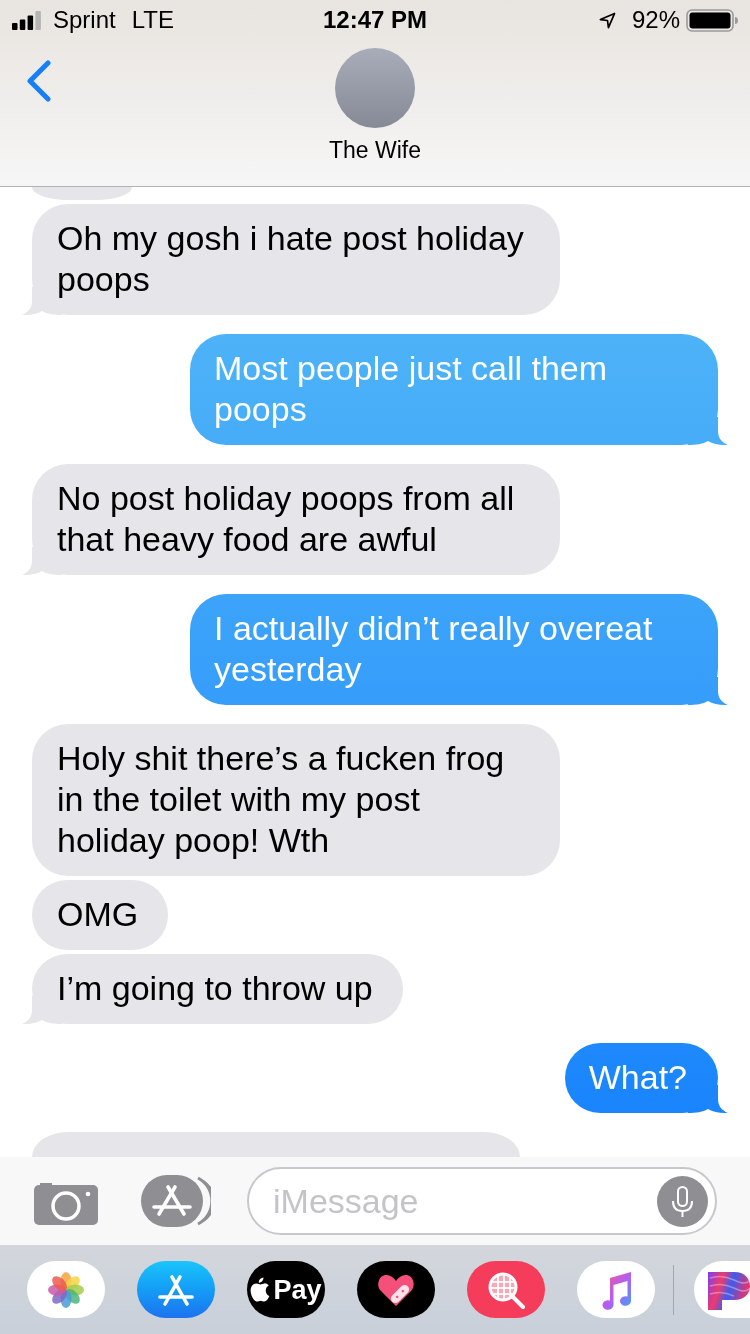 This screenshot has height=1334, width=750. Describe the element at coordinates (176, 1289) in the screenshot. I see `letter-a-icon` at that location.